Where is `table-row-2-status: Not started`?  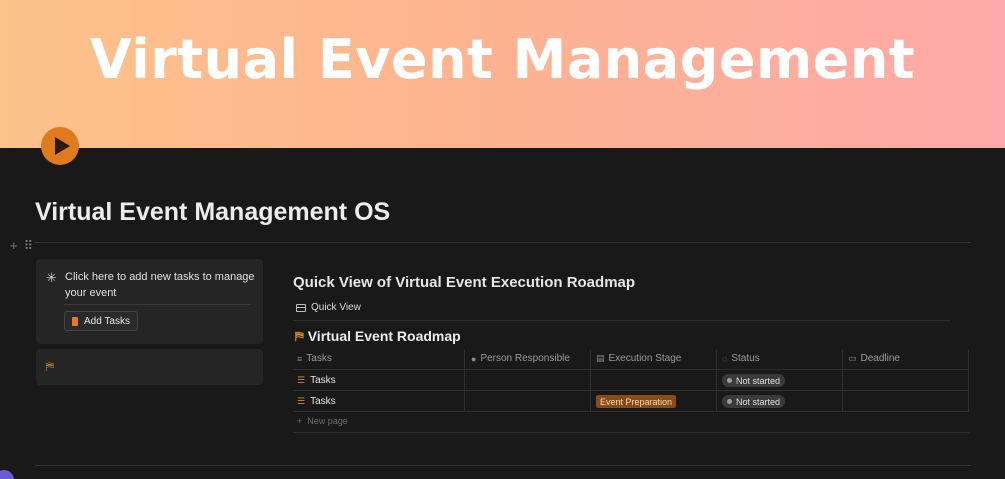 table-row-2-status: Not started is located at coordinates (754, 401).